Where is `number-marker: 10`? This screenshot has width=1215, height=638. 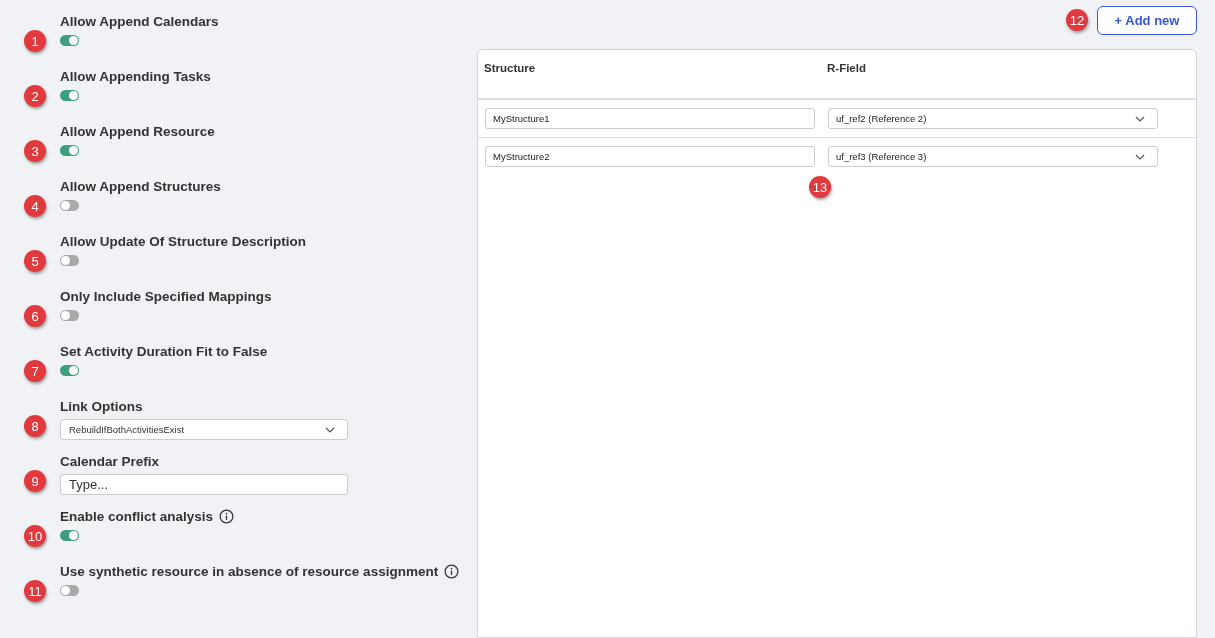
number-marker: 10 is located at coordinates (35, 536).